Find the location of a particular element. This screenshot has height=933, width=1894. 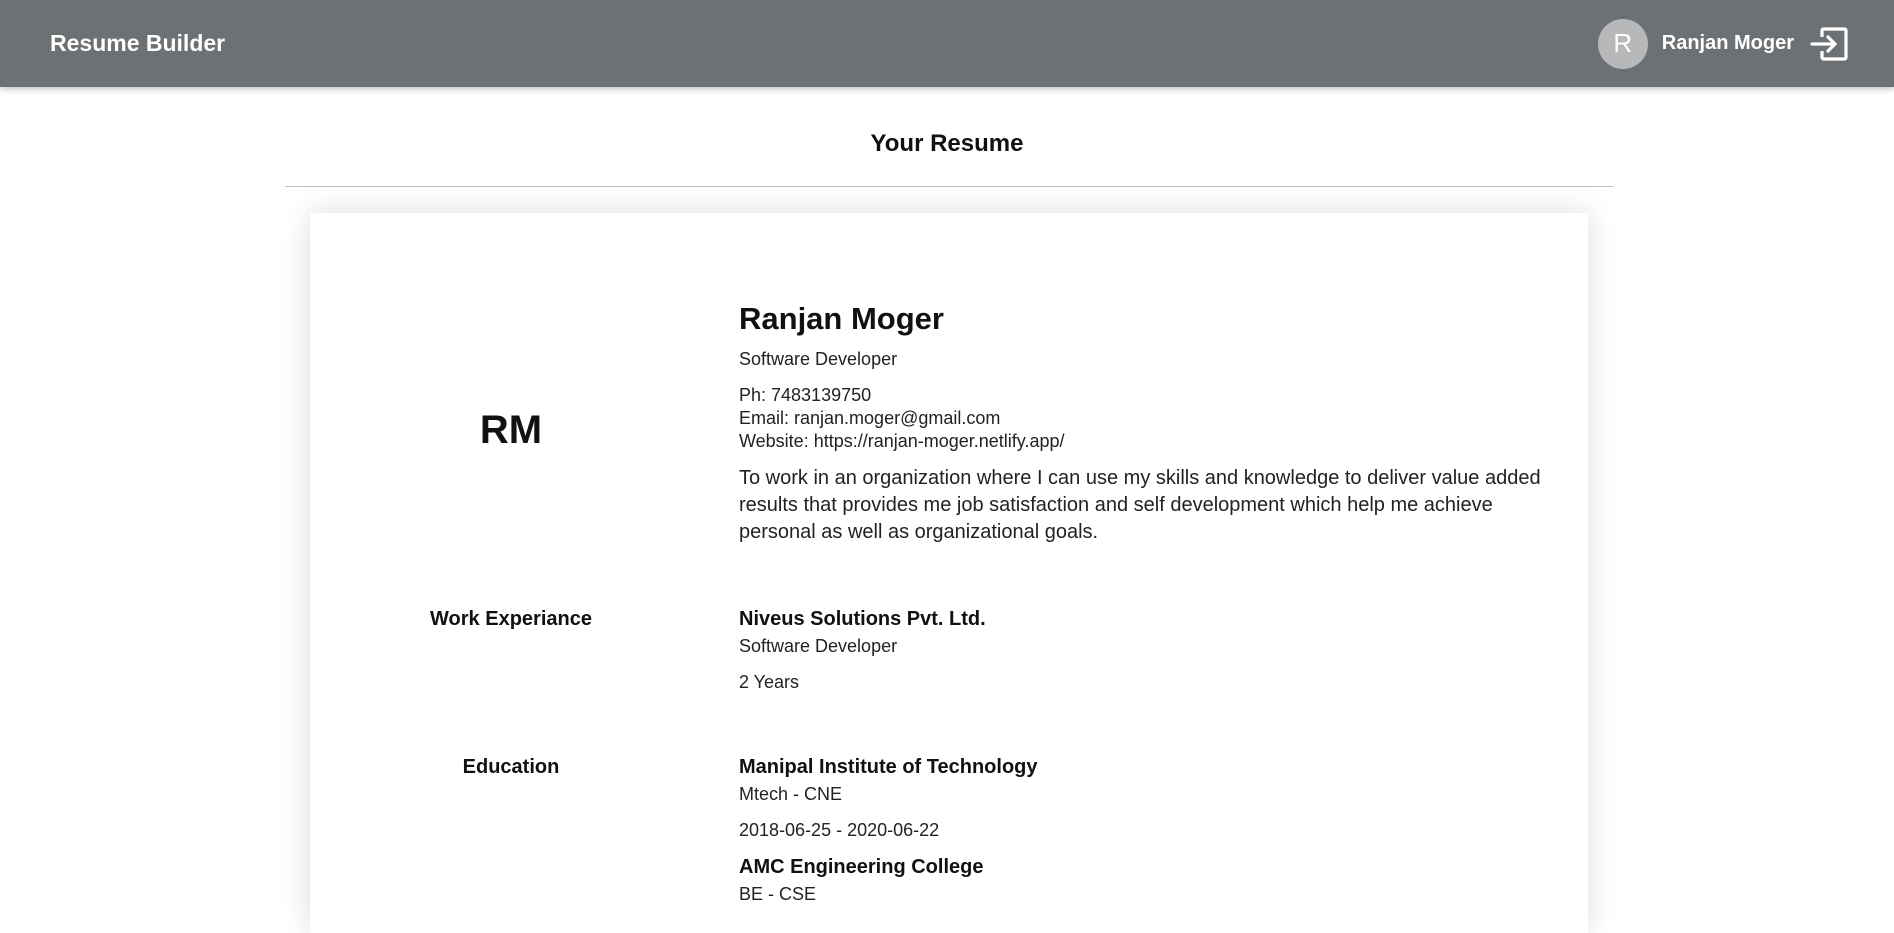

education-institution: Manipal Institute of Technology is located at coordinates (888, 767).